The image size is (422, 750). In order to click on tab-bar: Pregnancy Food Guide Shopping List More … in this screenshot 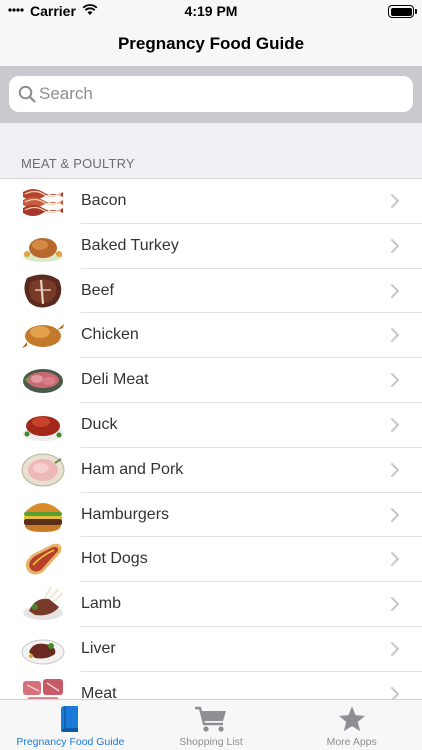, I will do `click(211, 724)`.